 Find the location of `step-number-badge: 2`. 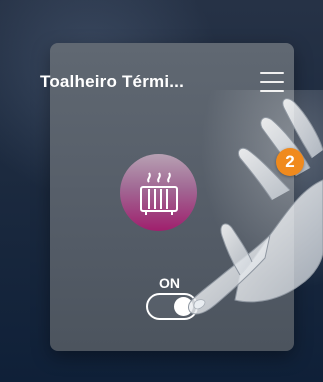

step-number-badge: 2 is located at coordinates (290, 162).